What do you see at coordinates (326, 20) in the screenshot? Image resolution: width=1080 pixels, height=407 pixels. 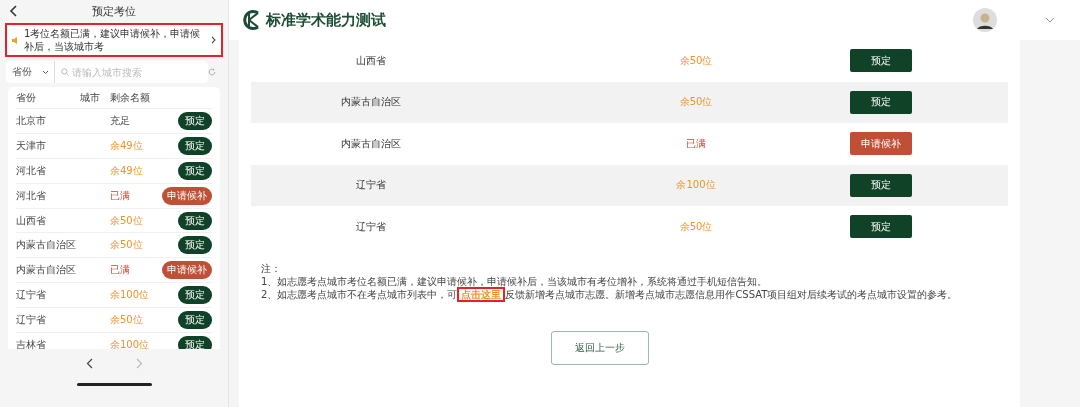 I see `logo-text: 标准学术能力测试` at bounding box center [326, 20].